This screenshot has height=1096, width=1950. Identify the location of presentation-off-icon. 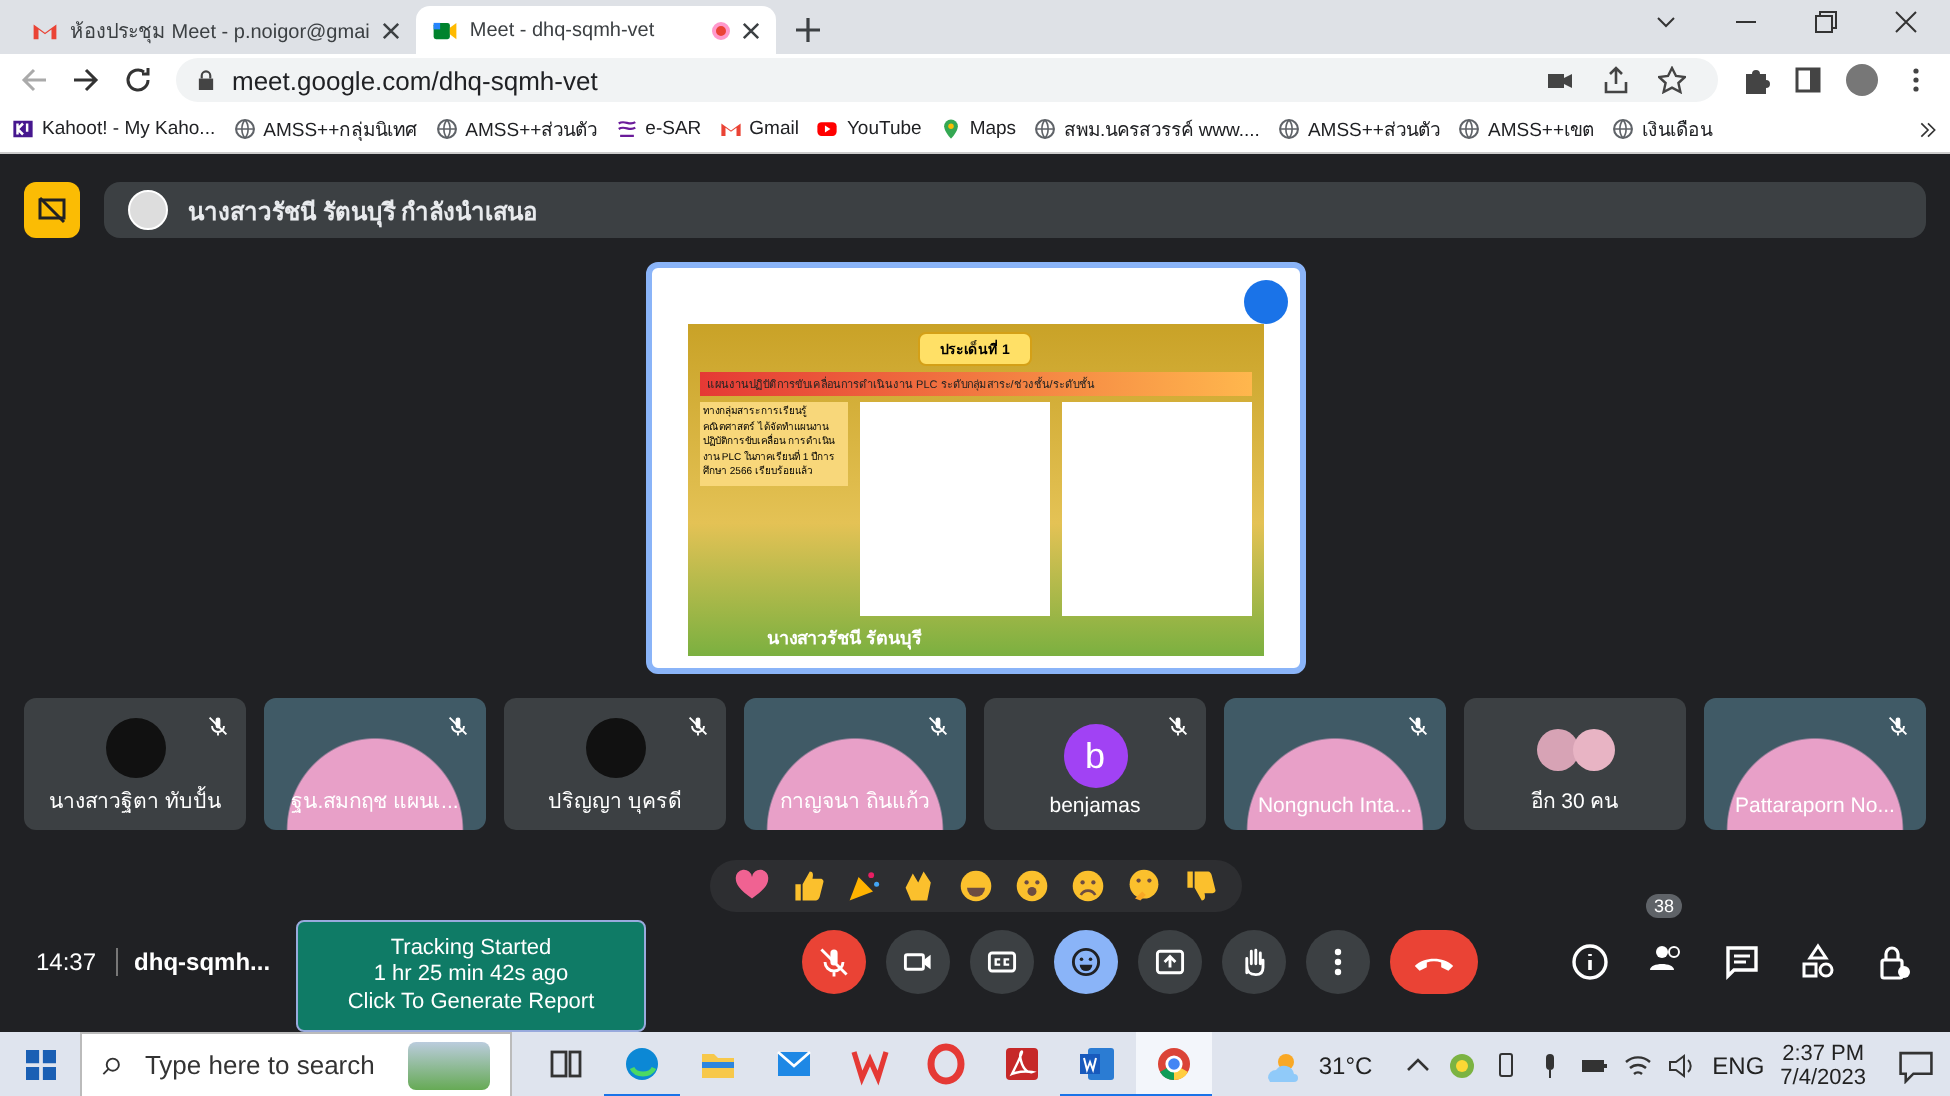
(52, 210).